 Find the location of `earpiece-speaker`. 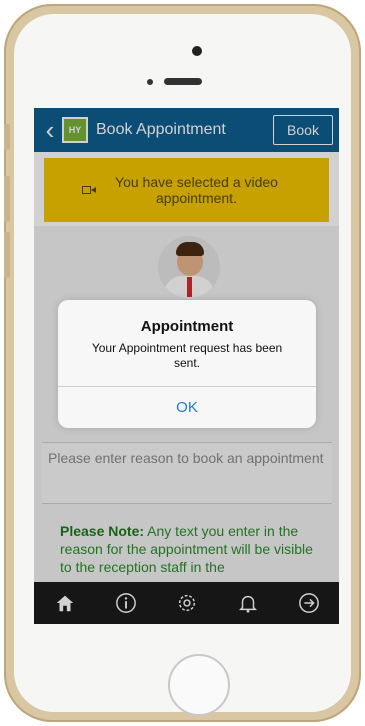

earpiece-speaker is located at coordinates (183, 81).